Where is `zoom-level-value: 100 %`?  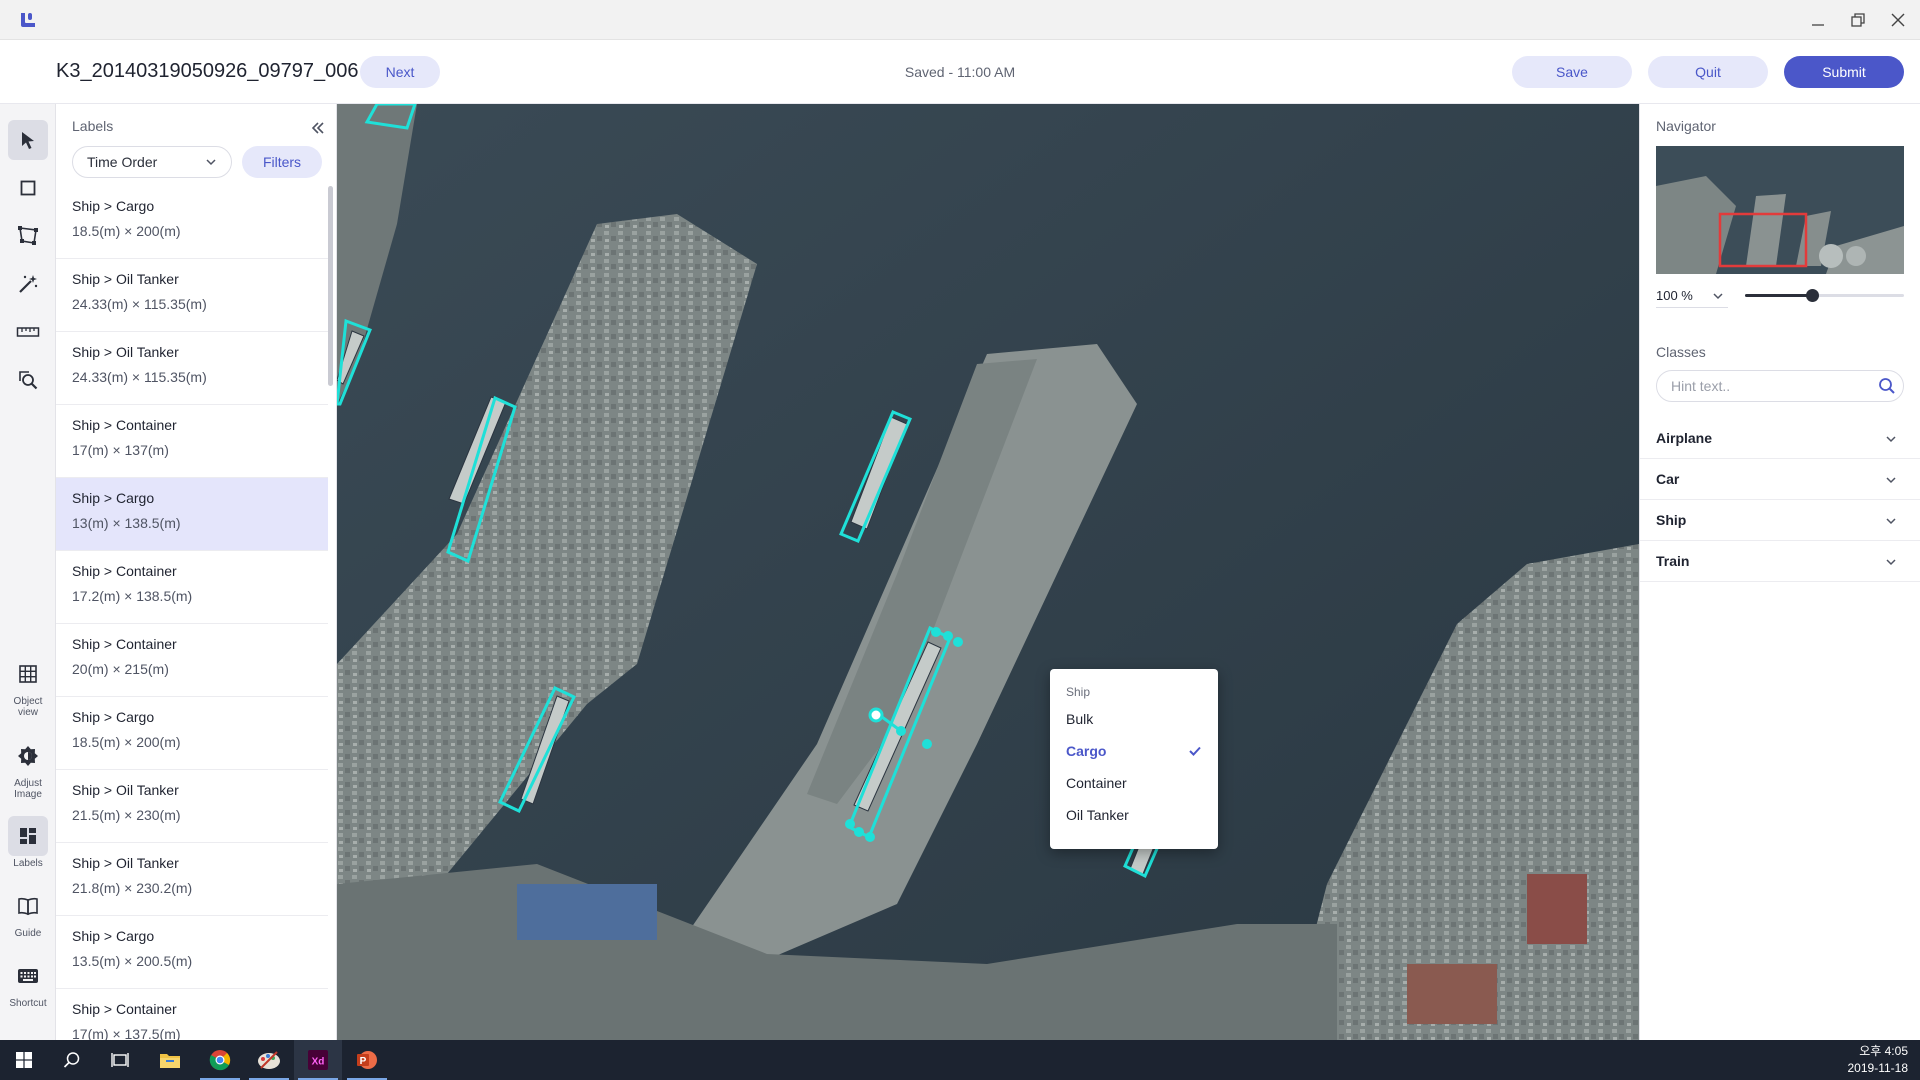 zoom-level-value: 100 % is located at coordinates (1674, 295).